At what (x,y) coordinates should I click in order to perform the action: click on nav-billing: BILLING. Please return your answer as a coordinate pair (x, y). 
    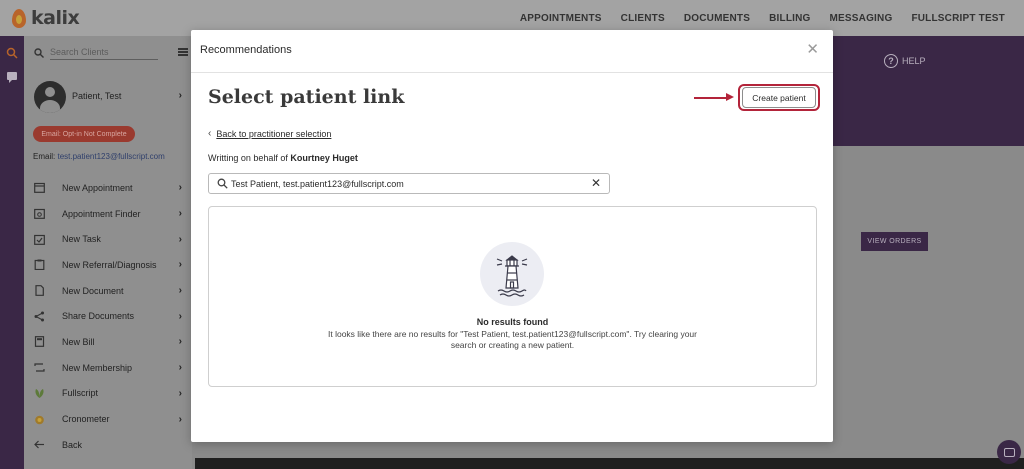
    Looking at the image, I should click on (789, 18).